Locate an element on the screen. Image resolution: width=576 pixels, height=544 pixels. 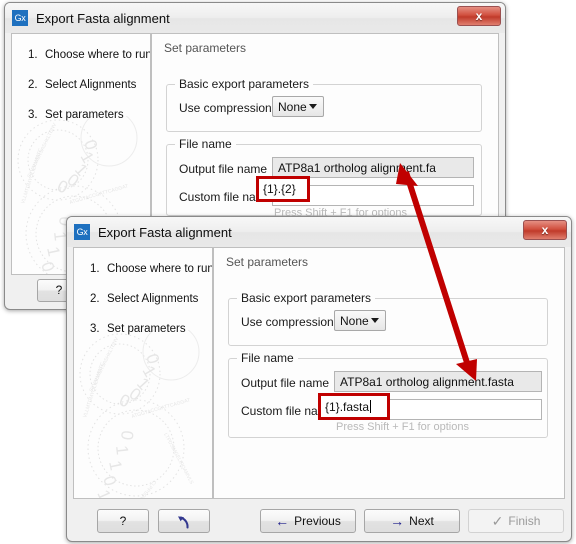
svg-text: LTPDSIMGELIRQAMVLS is located at coordinates (178, 459).